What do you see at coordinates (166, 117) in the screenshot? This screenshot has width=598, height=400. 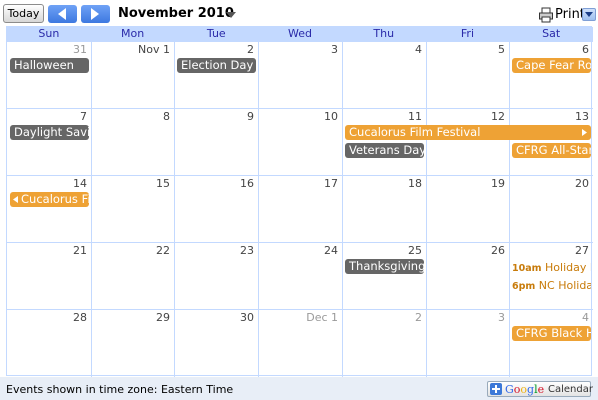 I see `day-number: 8` at bounding box center [166, 117].